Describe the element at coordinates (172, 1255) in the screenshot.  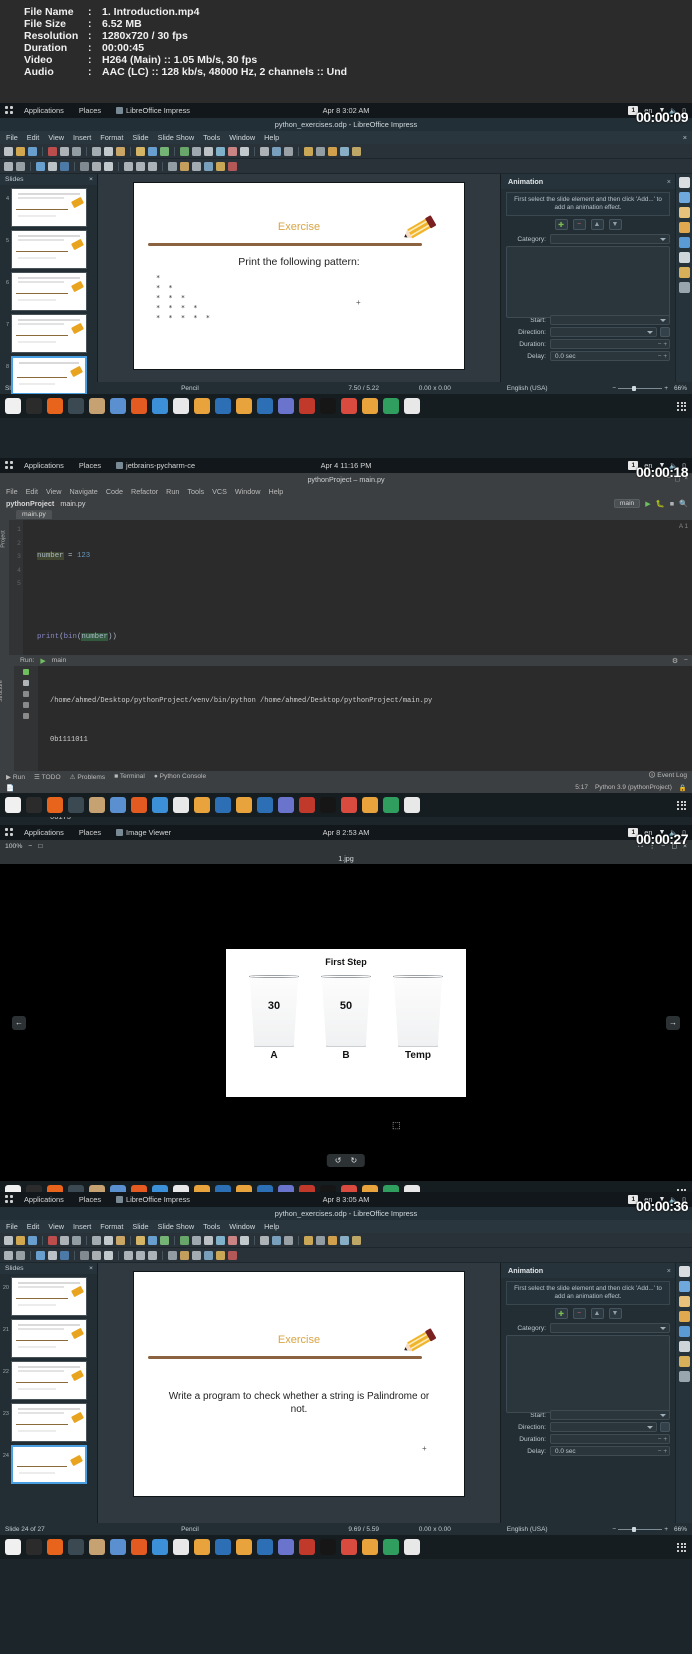
I see `arrange-icon` at that location.